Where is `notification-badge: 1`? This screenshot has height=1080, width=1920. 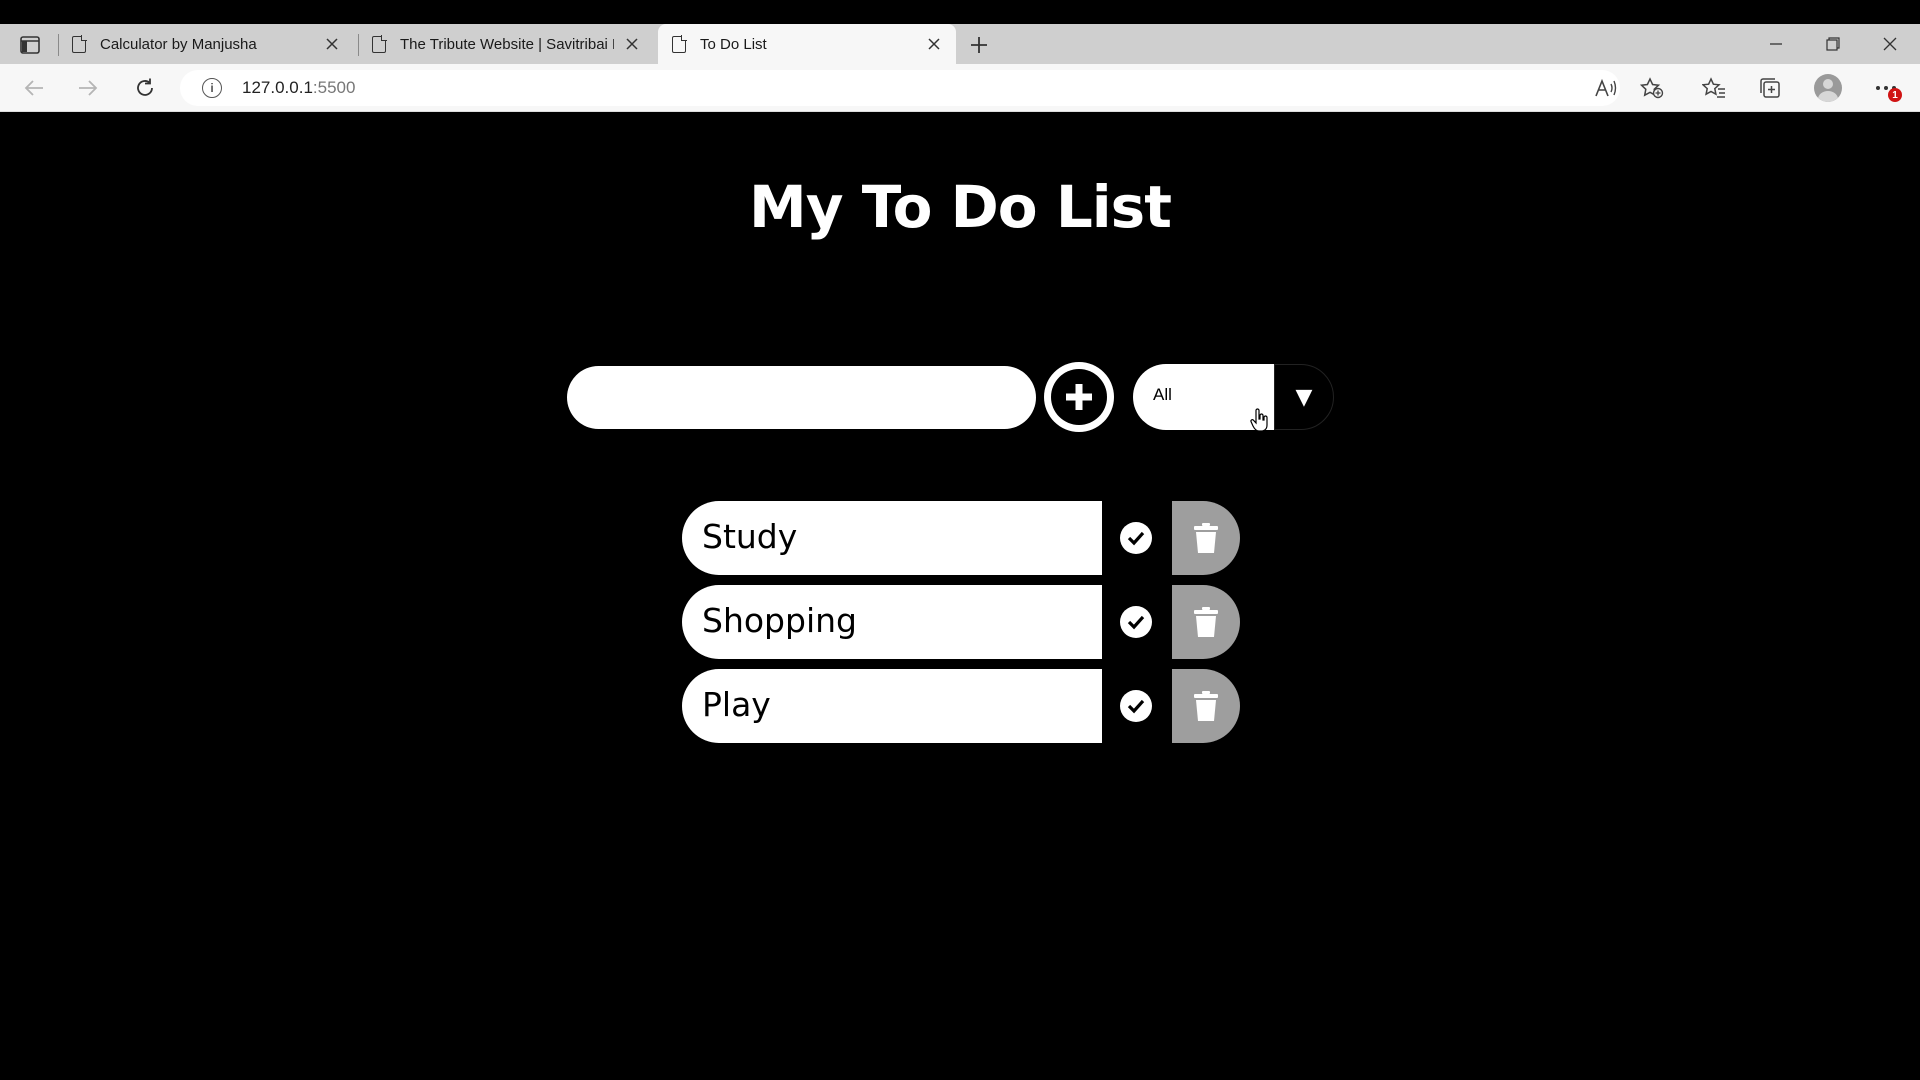
notification-badge: 1 is located at coordinates (1895, 95).